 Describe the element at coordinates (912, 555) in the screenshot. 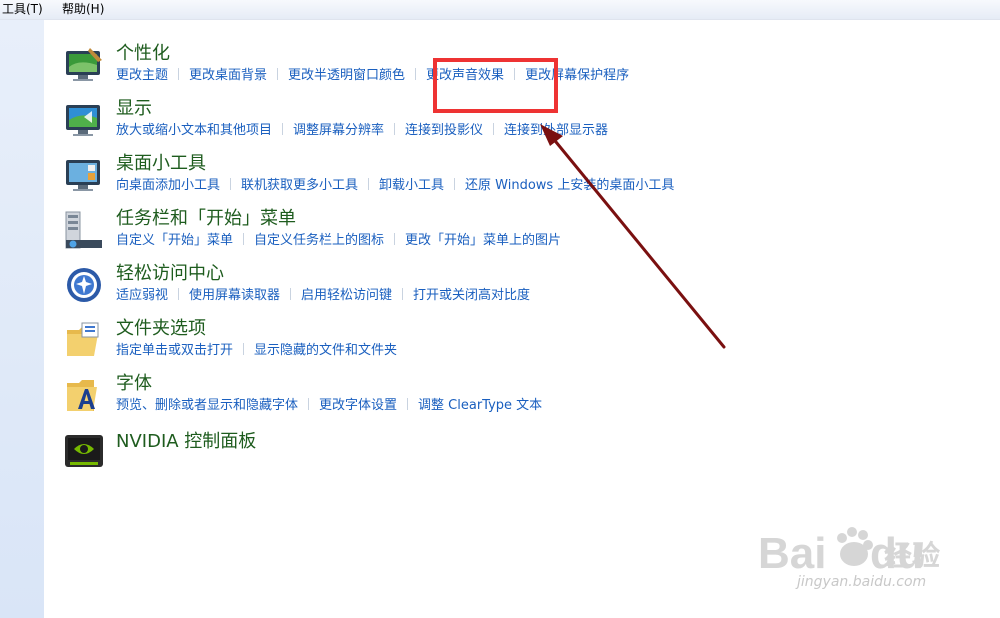

I see `watermark-cn: 经验` at that location.